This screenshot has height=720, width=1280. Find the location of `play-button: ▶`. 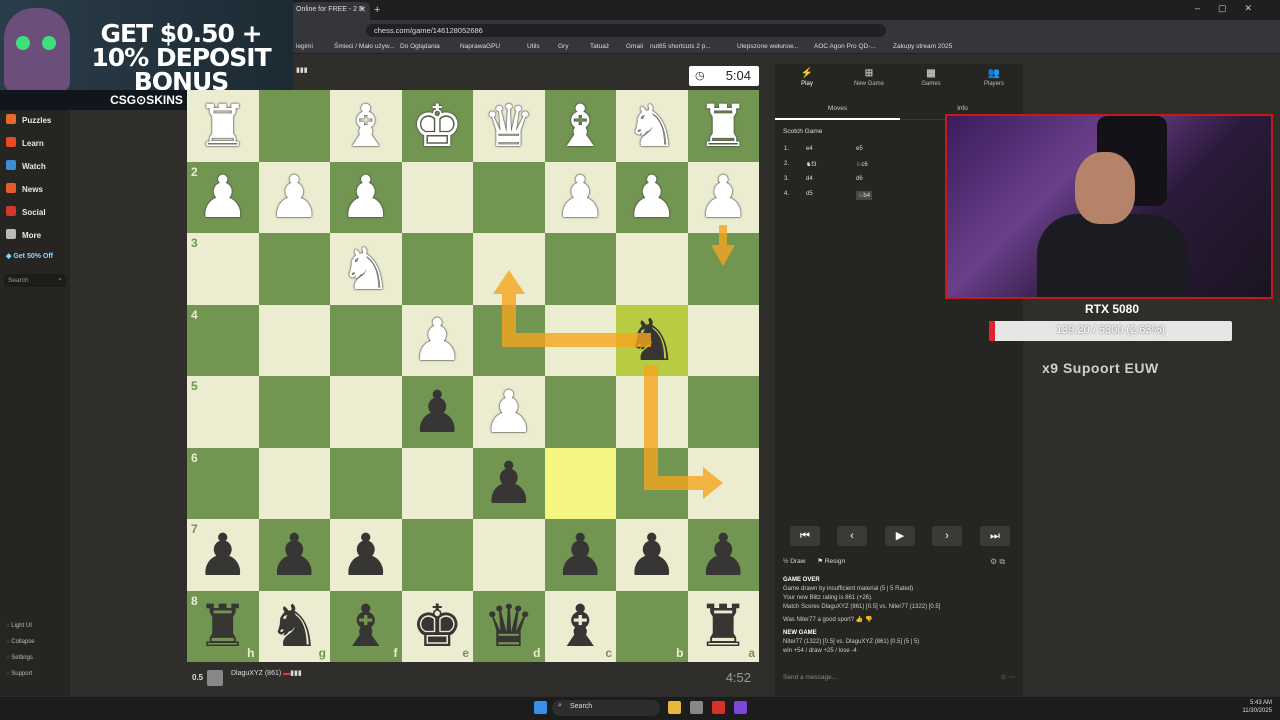

play-button: ▶ is located at coordinates (900, 536).